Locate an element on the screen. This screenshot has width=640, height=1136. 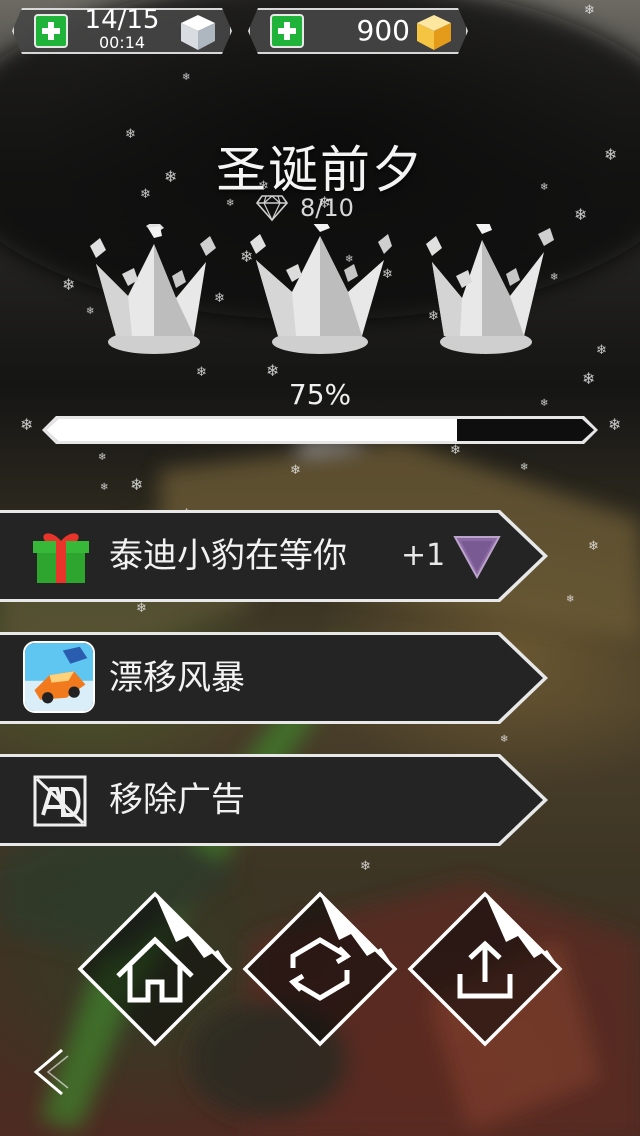
drift-storm-button: 漂移风暴 is located at coordinates (274, 678).